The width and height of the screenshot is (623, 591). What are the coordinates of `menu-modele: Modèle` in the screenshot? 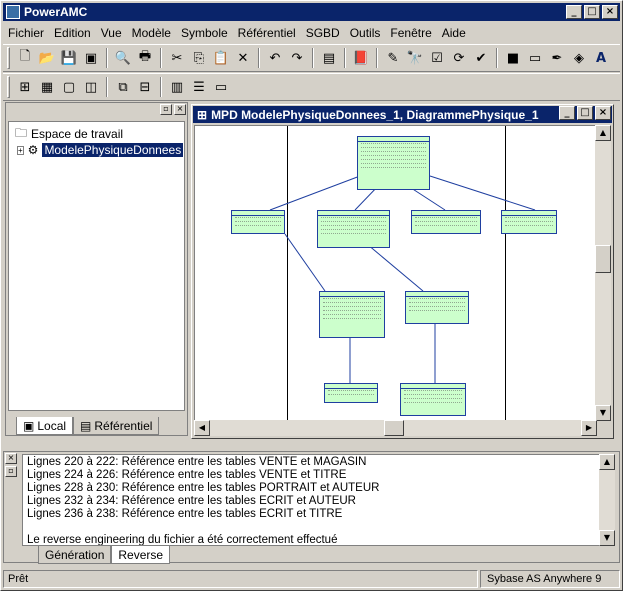 It's located at (151, 33).